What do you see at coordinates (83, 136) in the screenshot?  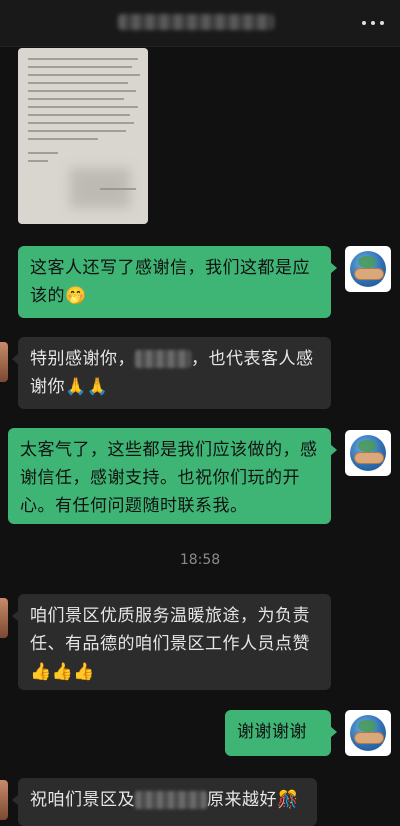 I see `letter-photo` at bounding box center [83, 136].